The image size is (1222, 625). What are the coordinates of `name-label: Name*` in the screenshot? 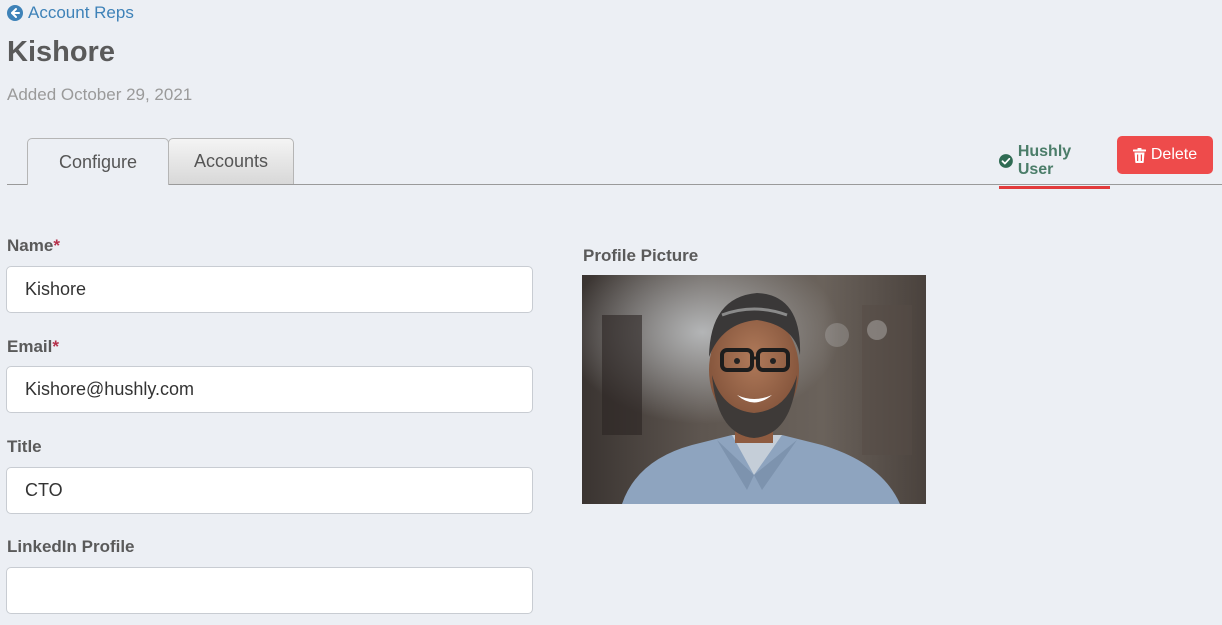 It's located at (33, 246).